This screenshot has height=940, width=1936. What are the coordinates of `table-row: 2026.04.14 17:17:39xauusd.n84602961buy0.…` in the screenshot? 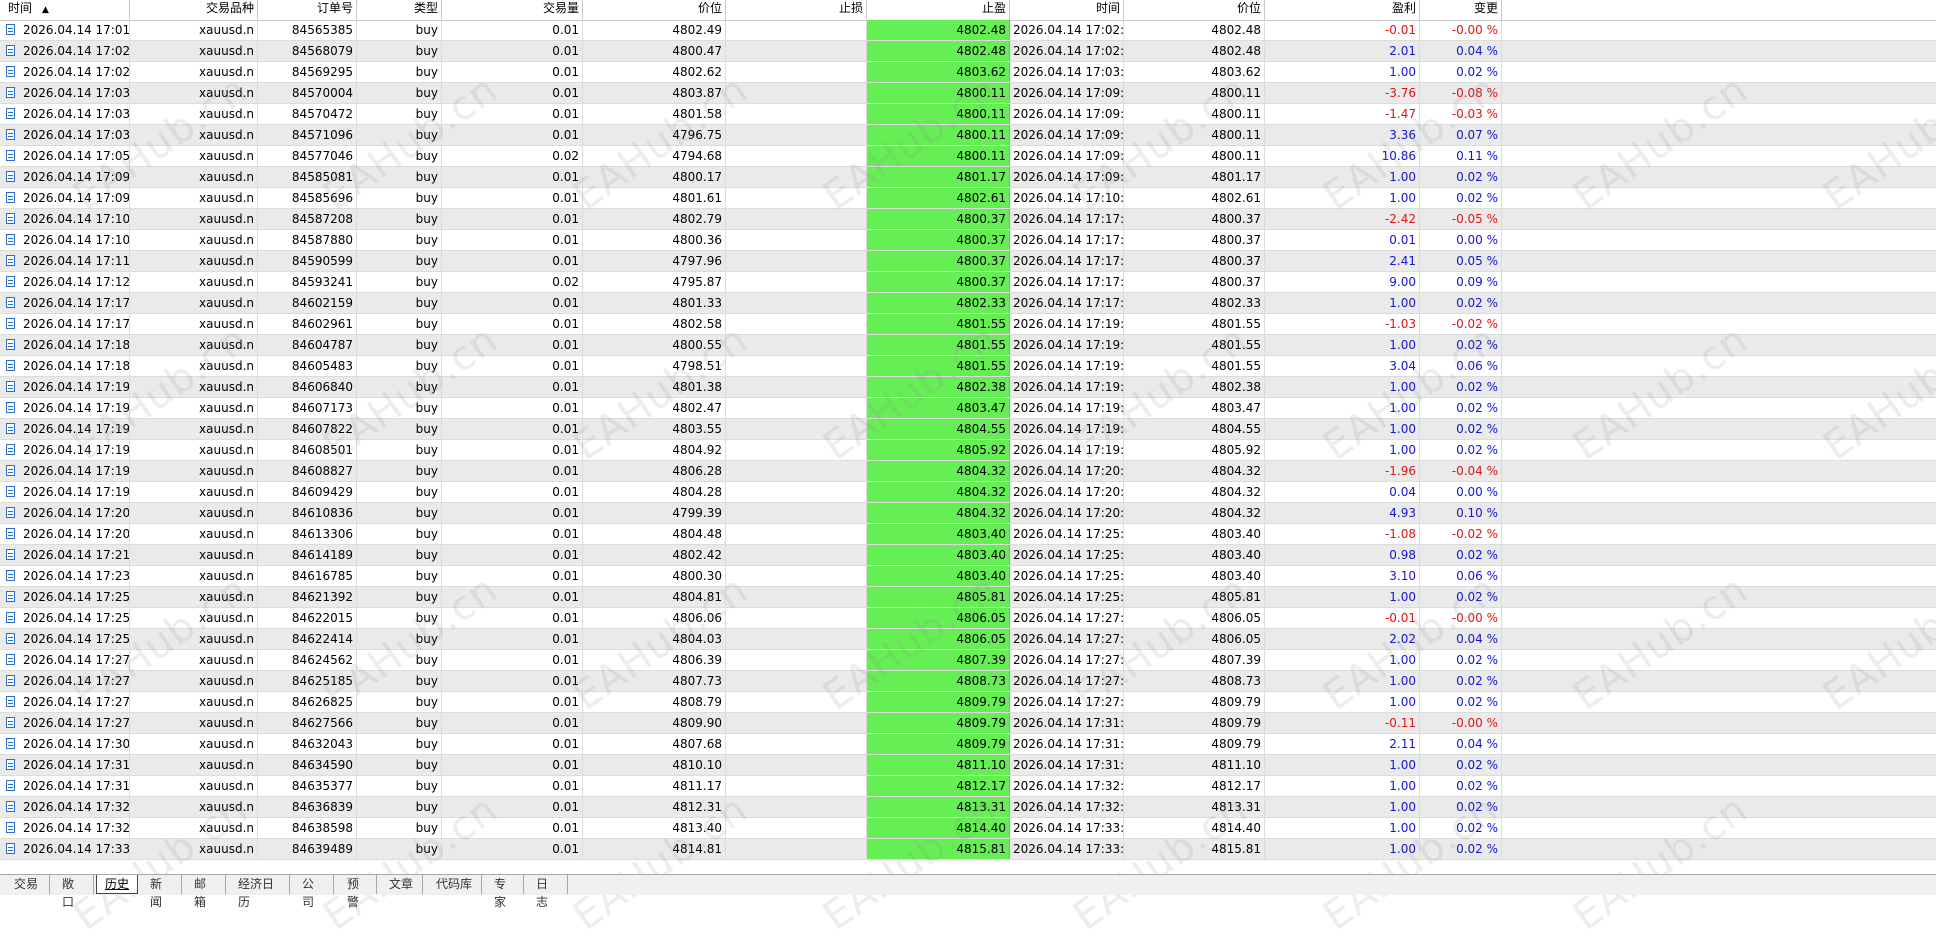 It's located at (968, 324).